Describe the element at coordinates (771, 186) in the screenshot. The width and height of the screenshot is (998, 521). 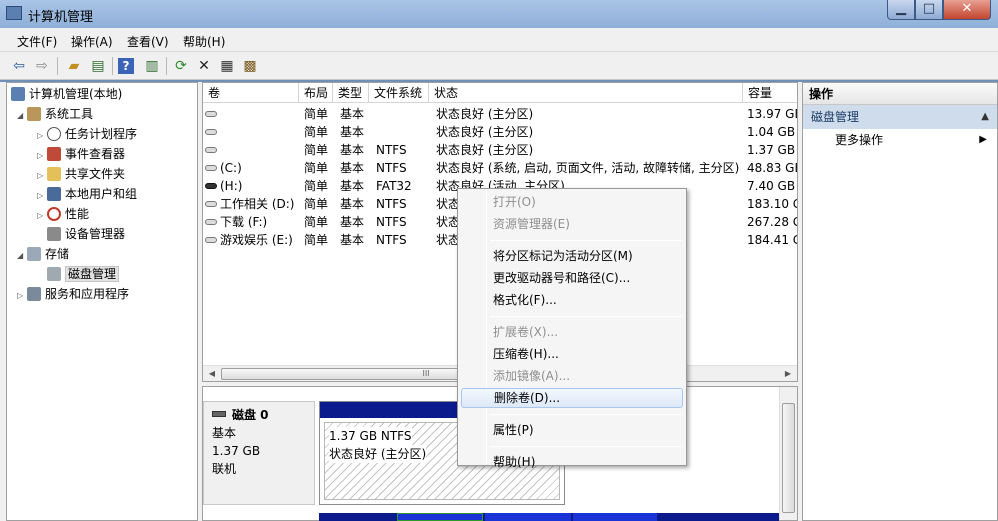
I see `cell-capacity: 7.40 GB` at that location.